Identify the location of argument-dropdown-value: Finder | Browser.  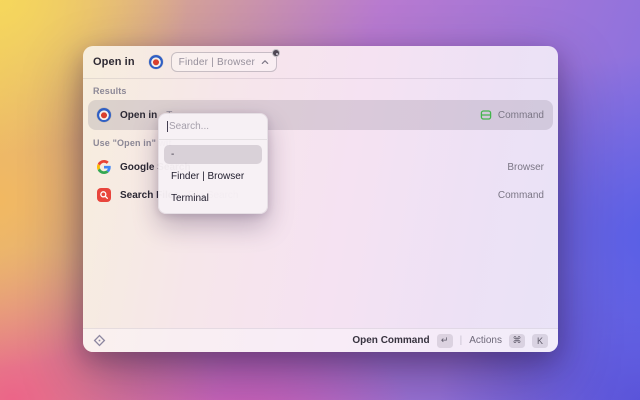
(217, 62).